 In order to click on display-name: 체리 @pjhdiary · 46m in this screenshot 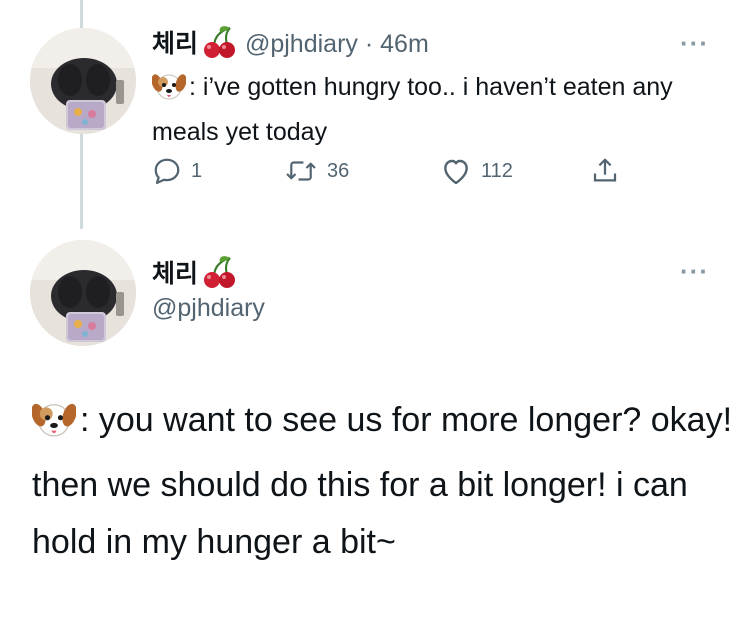, I will do `click(290, 45)`.